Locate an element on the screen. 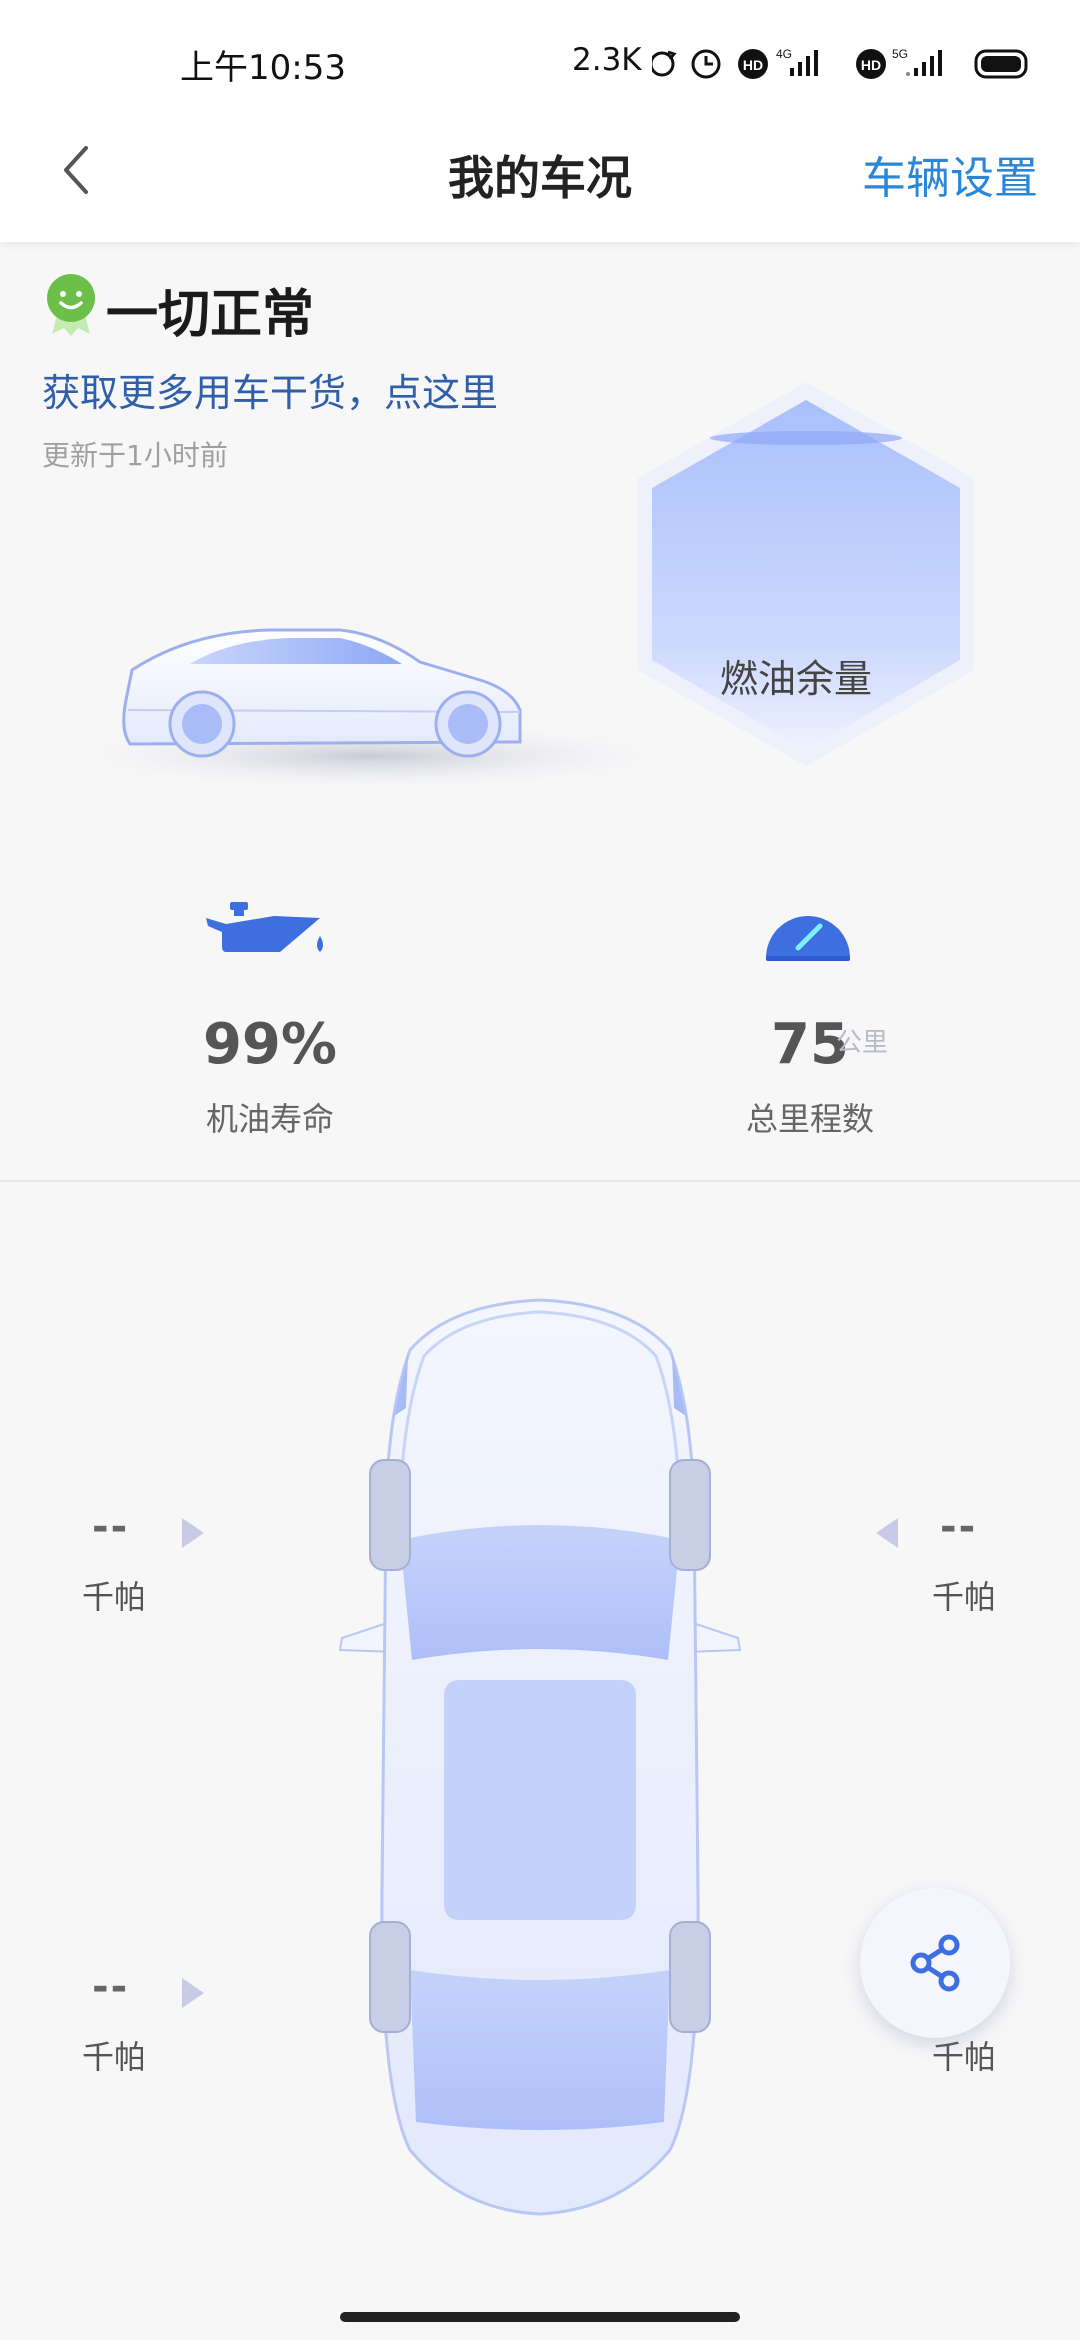 This screenshot has height=2340, width=1080. rear-left-pressure-unit: 千帕 is located at coordinates (114, 2057).